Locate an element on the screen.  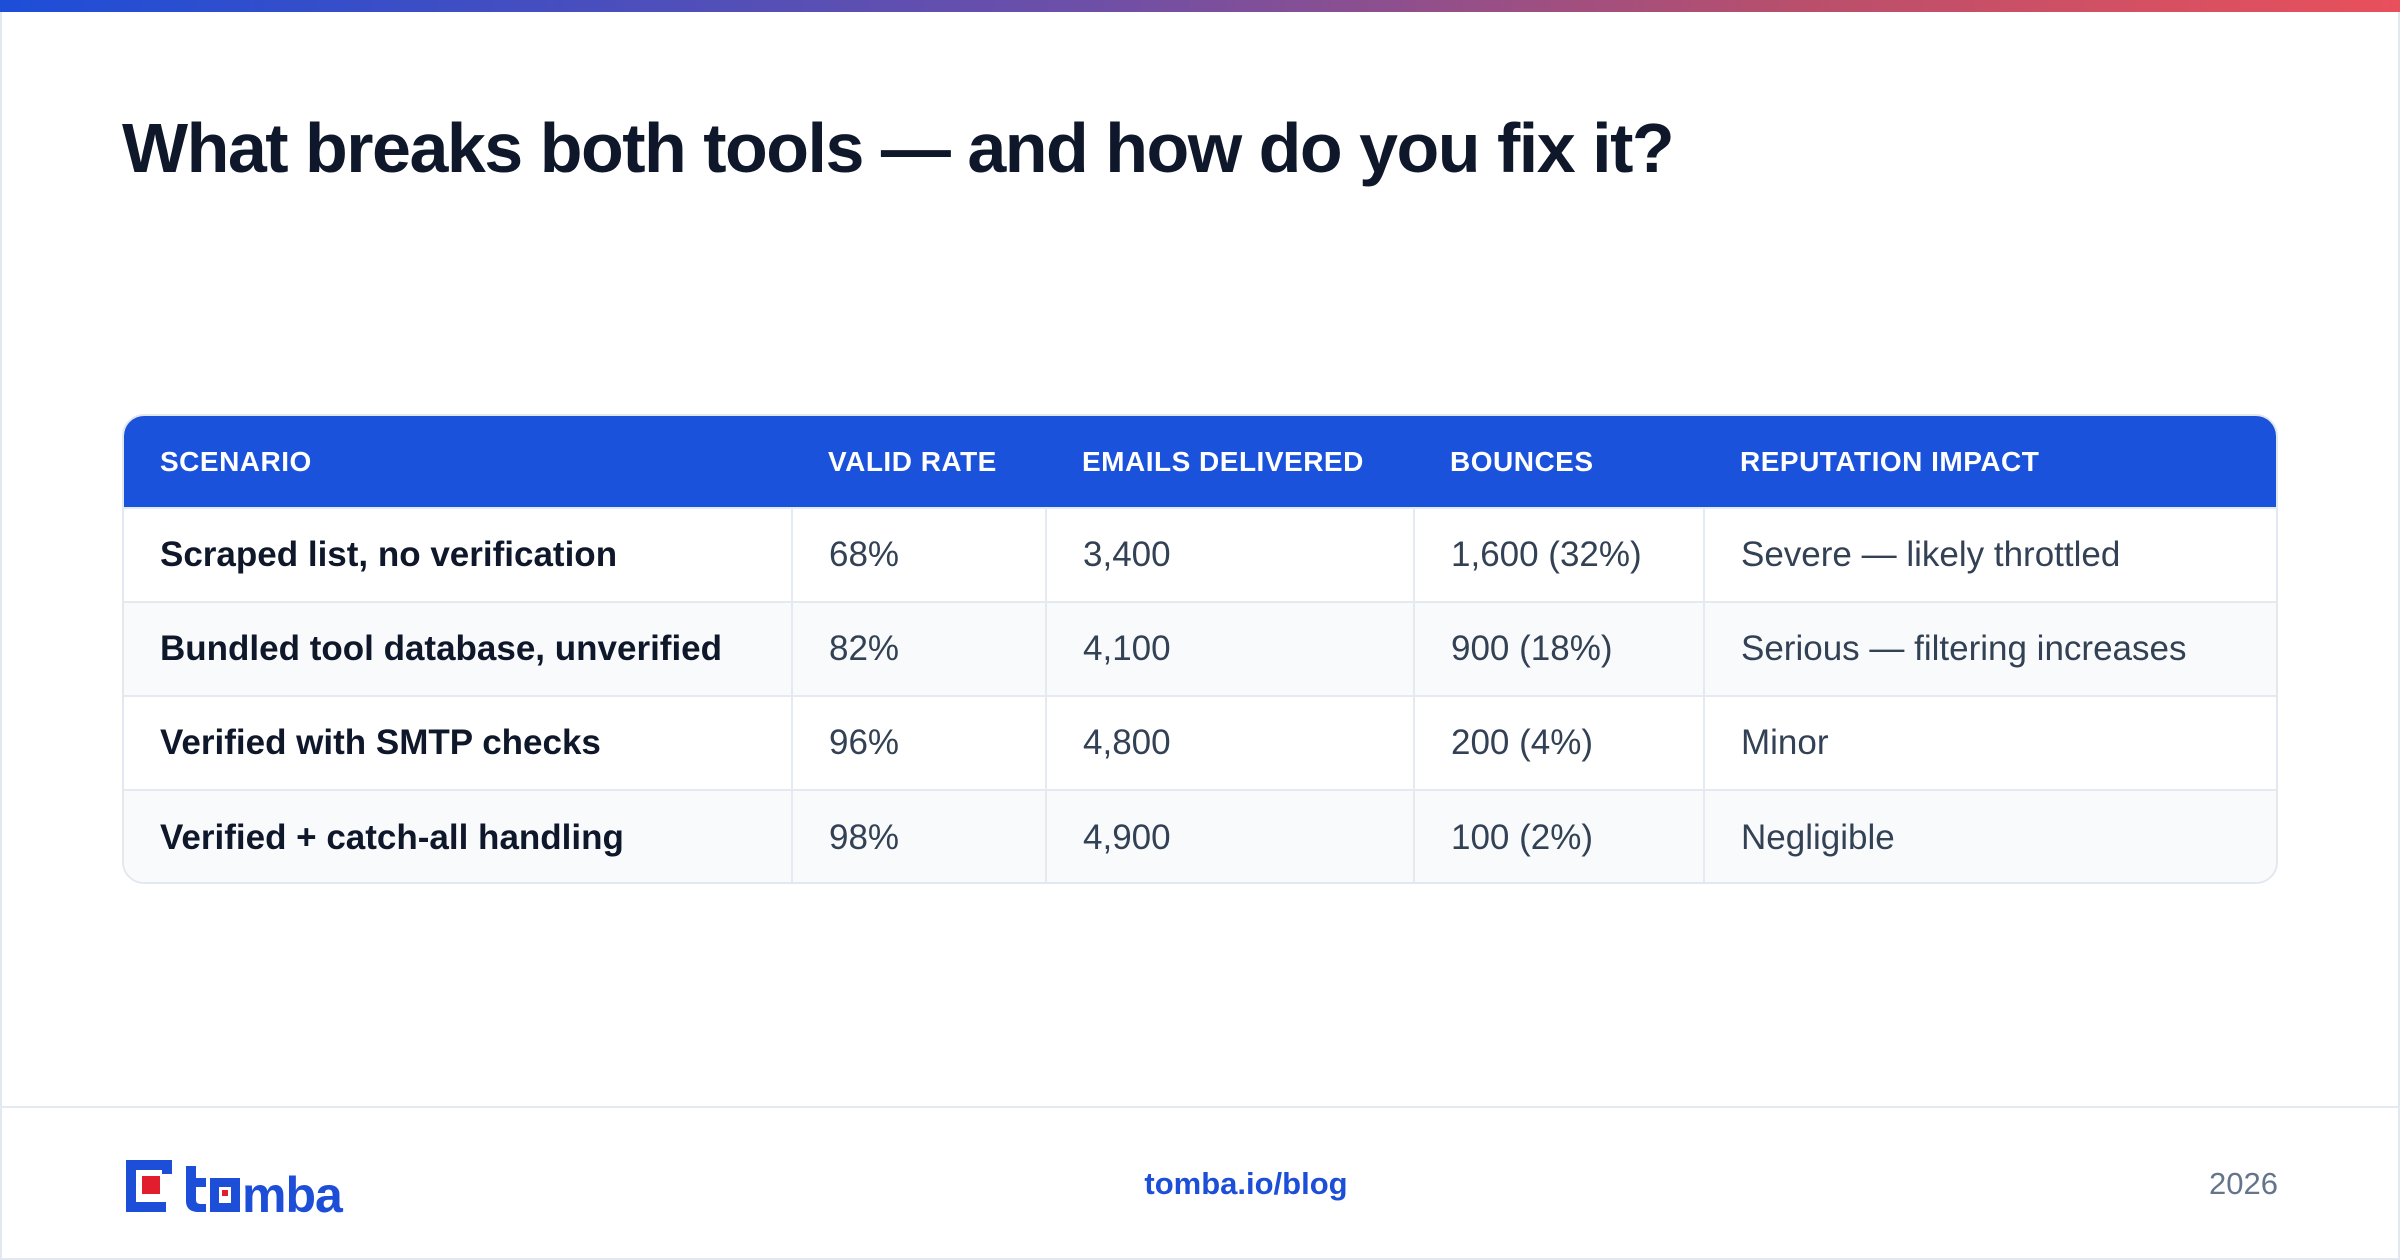
cell-scenario: Bundled tool database, unverified is located at coordinates (441, 648).